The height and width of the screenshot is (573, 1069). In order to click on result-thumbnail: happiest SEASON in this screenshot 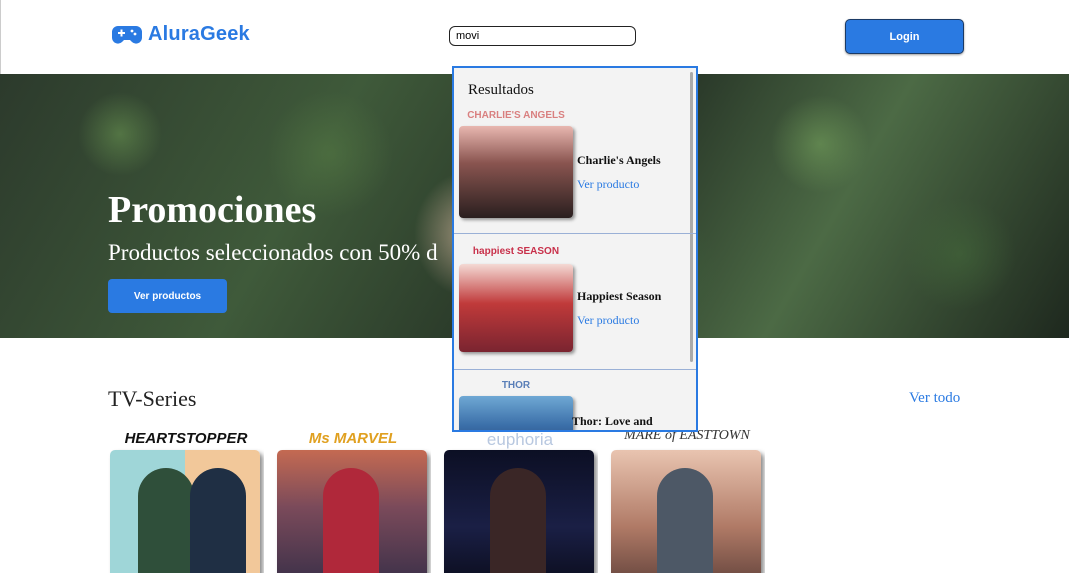, I will do `click(516, 301)`.